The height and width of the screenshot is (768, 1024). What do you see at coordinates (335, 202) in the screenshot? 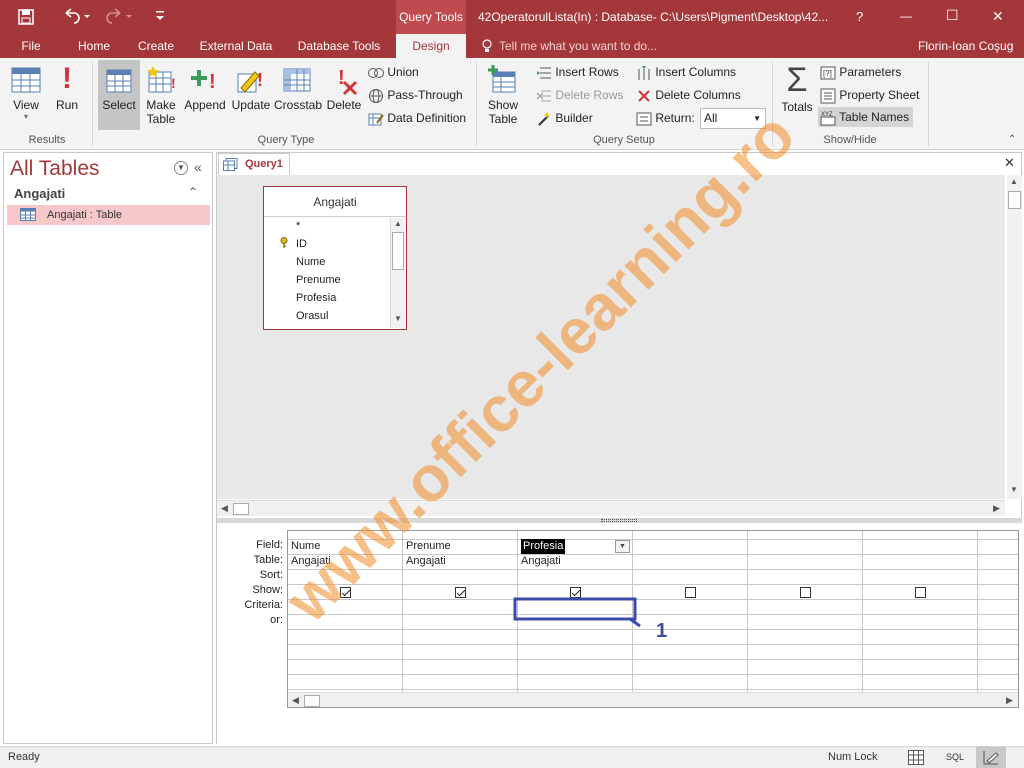
I see `field-list-title: Angajati` at bounding box center [335, 202].